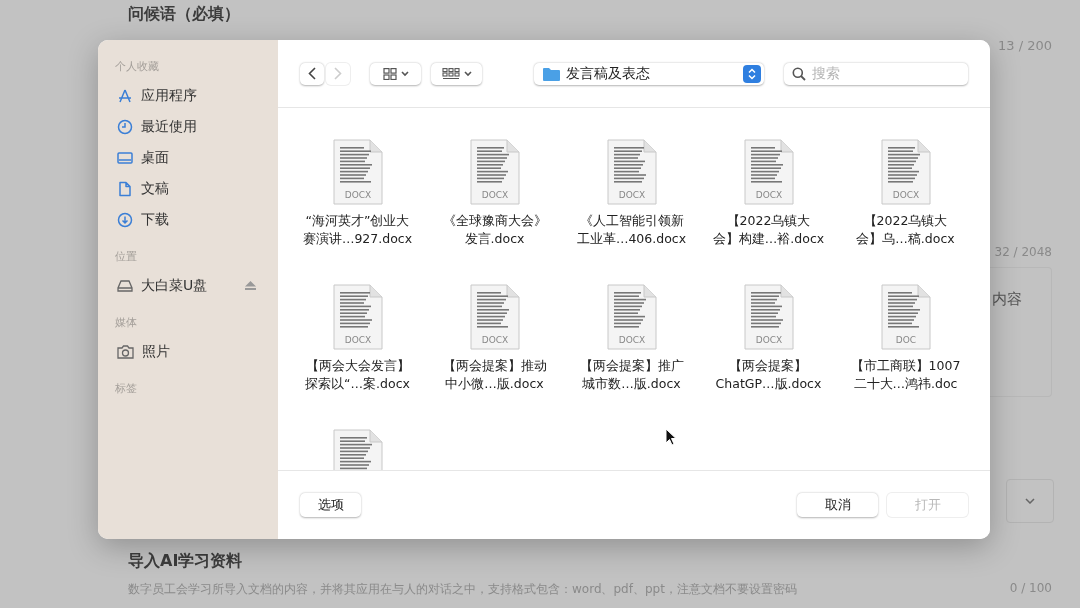 The width and height of the screenshot is (1080, 608). Describe the element at coordinates (357, 230) in the screenshot. I see `file-name: “海河英才”创业大 赛演讲…927.docx` at that location.